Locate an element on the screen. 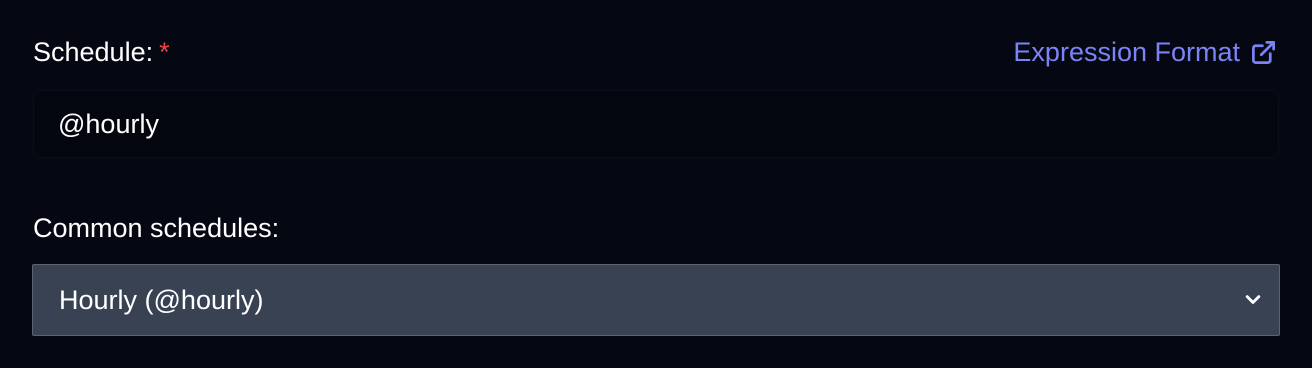  schedule-label-text: Schedule: is located at coordinates (93, 52).